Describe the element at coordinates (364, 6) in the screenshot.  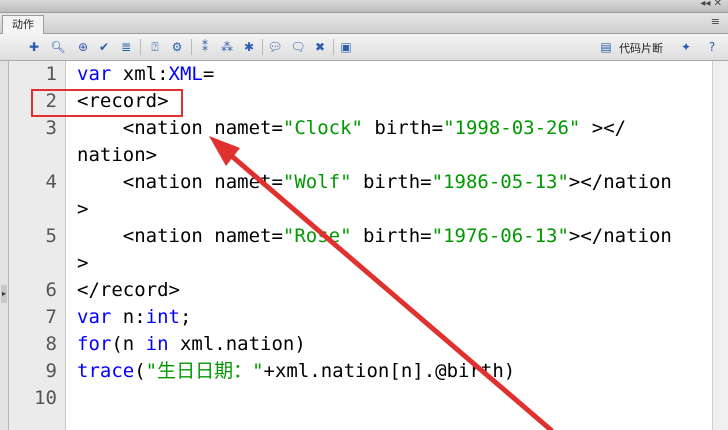
I see `panel-title-bar: ◂◂ ✕` at that location.